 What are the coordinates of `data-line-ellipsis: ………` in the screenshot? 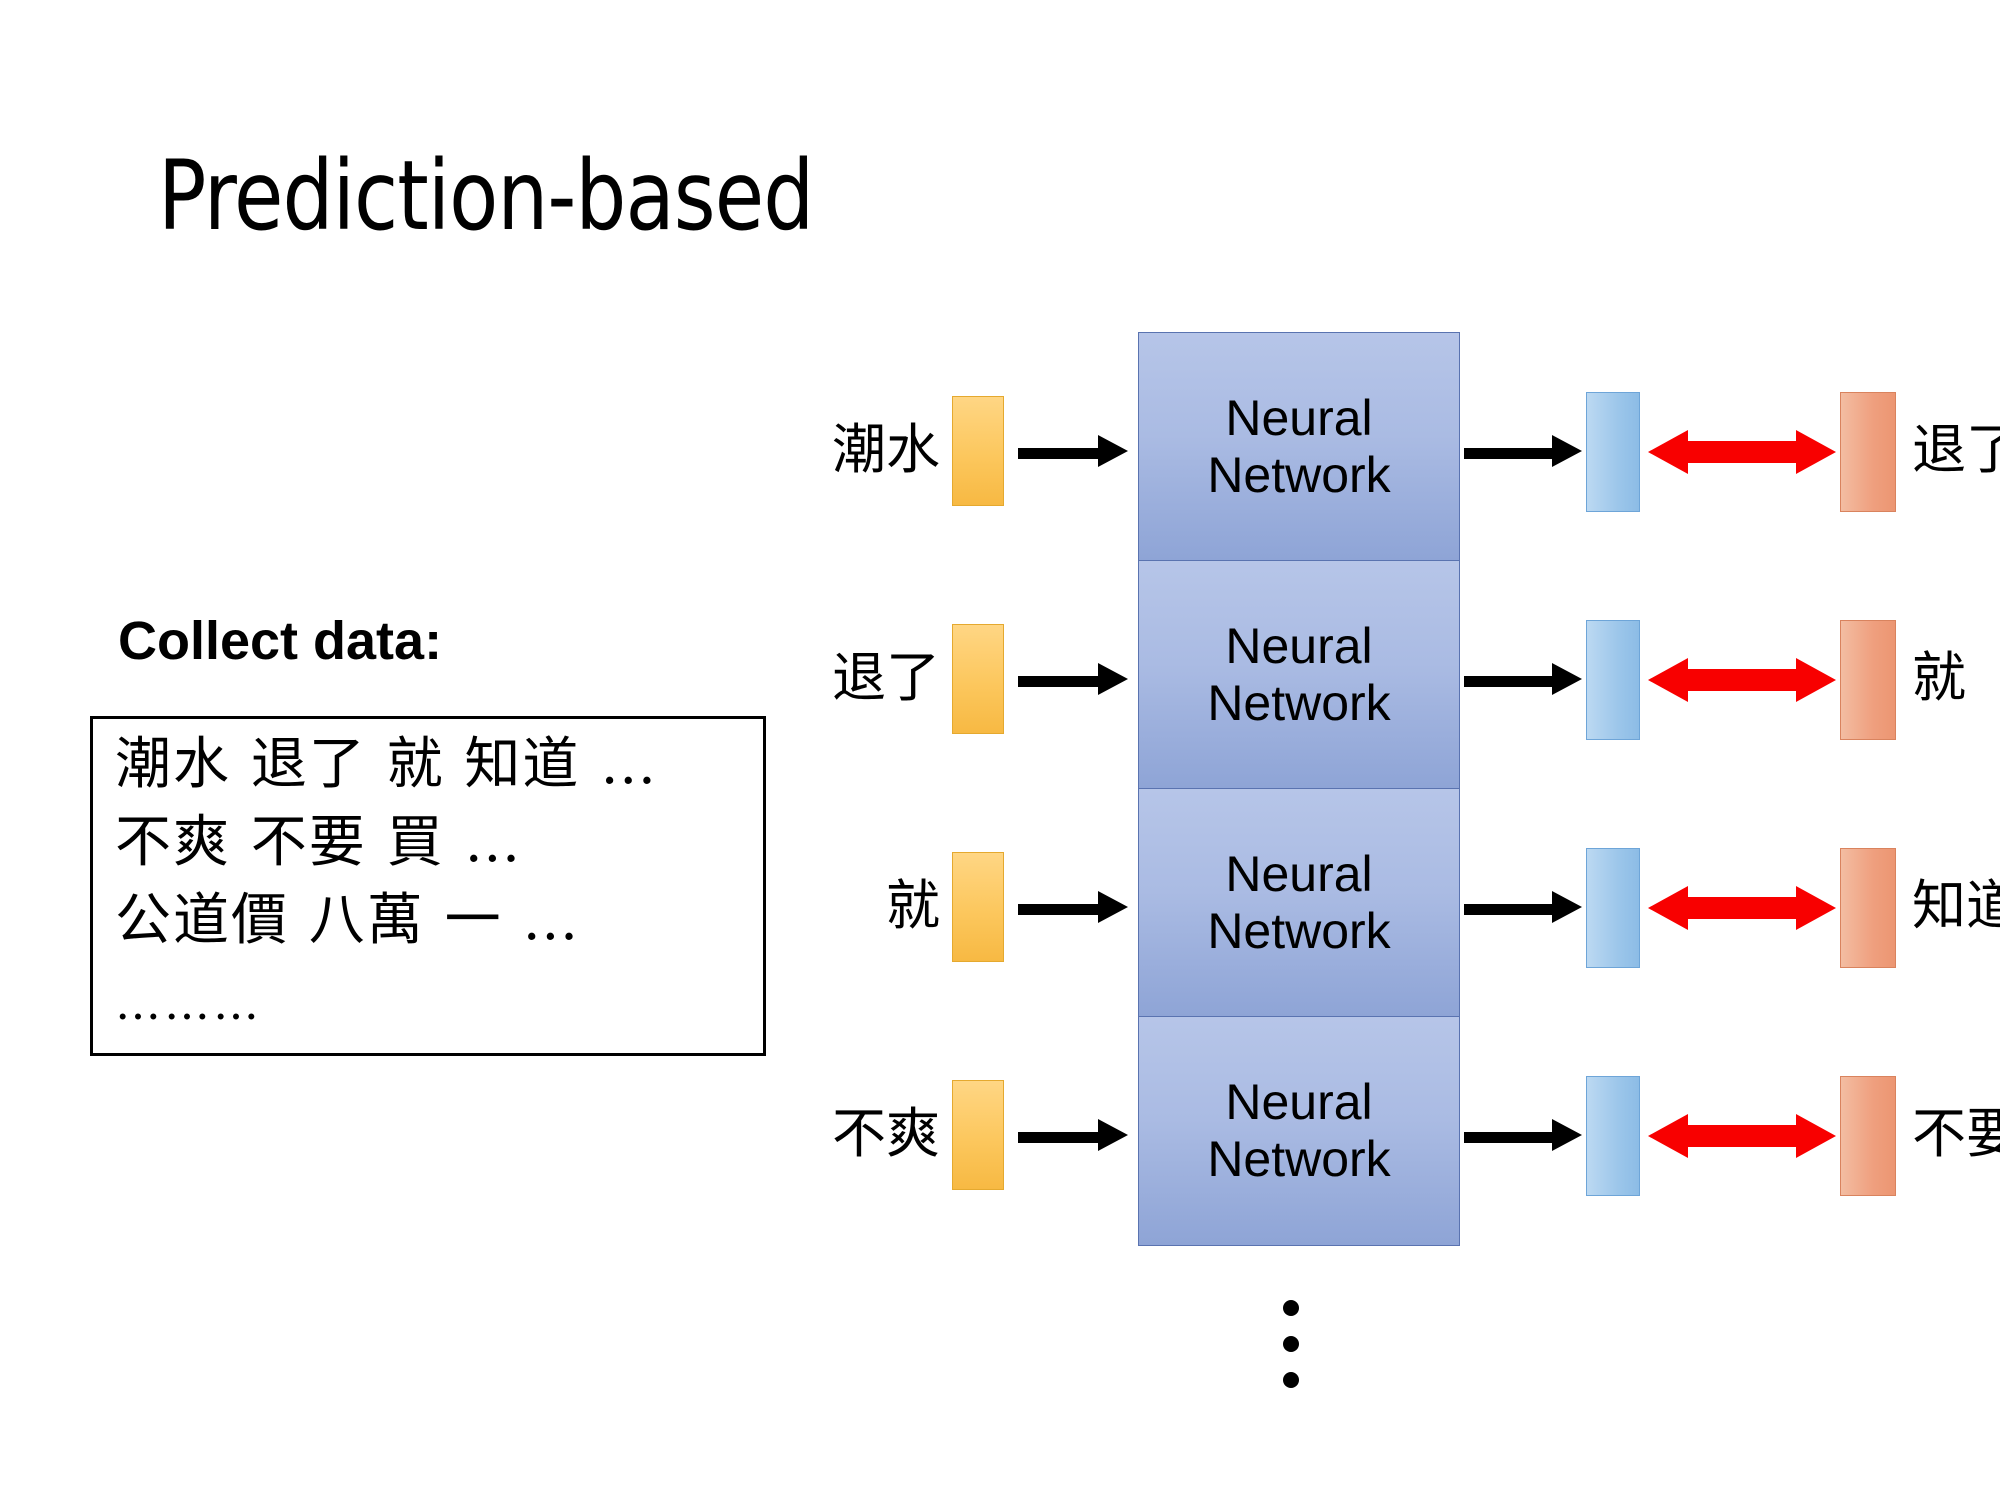 It's located at (188, 1003).